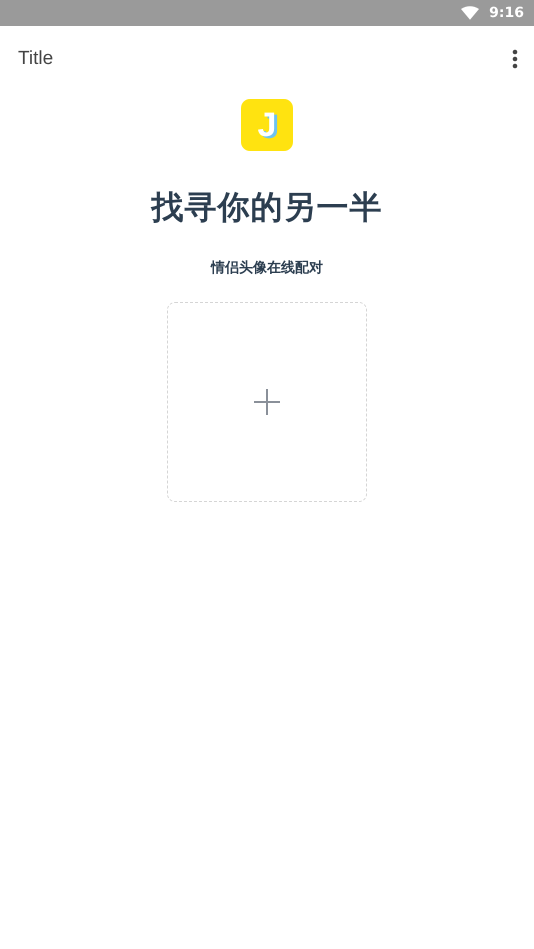 The width and height of the screenshot is (534, 949). Describe the element at coordinates (267, 402) in the screenshot. I see `plus-icon` at that location.